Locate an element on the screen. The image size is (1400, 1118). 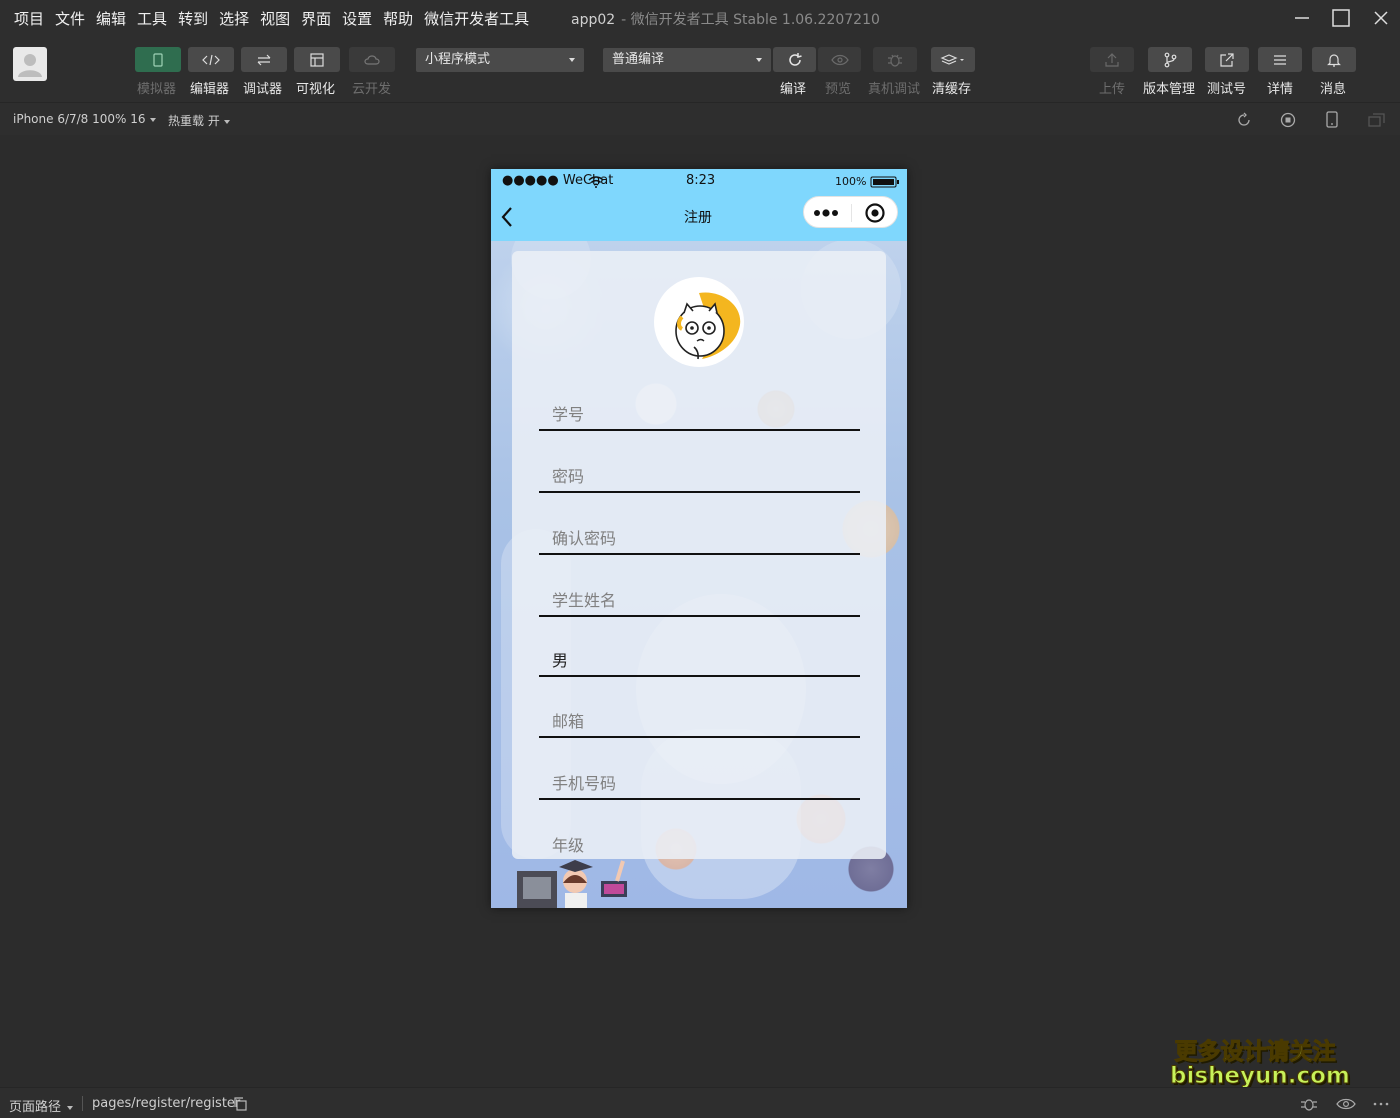
details-label: 详情 is located at coordinates (1280, 89).